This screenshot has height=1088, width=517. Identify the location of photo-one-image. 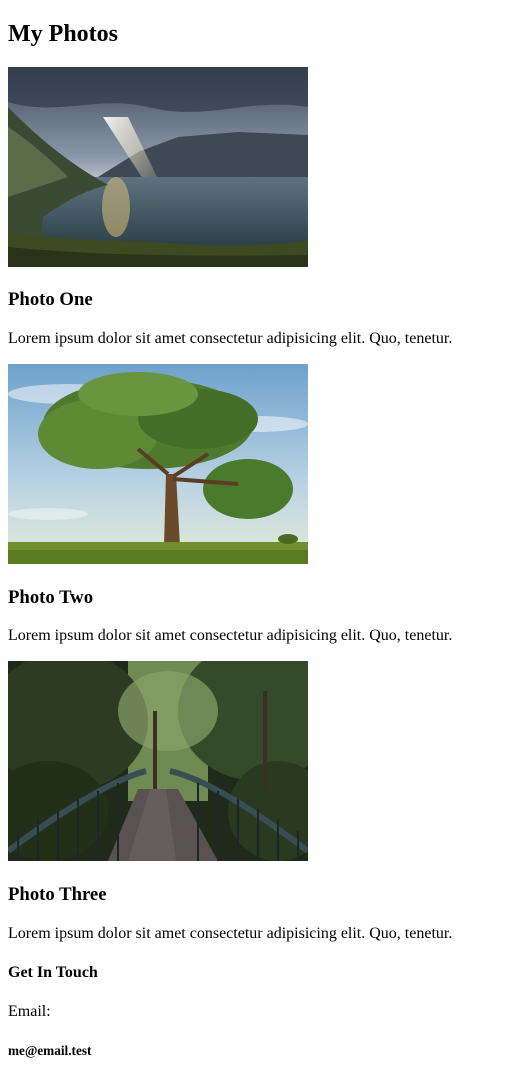
(158, 167).